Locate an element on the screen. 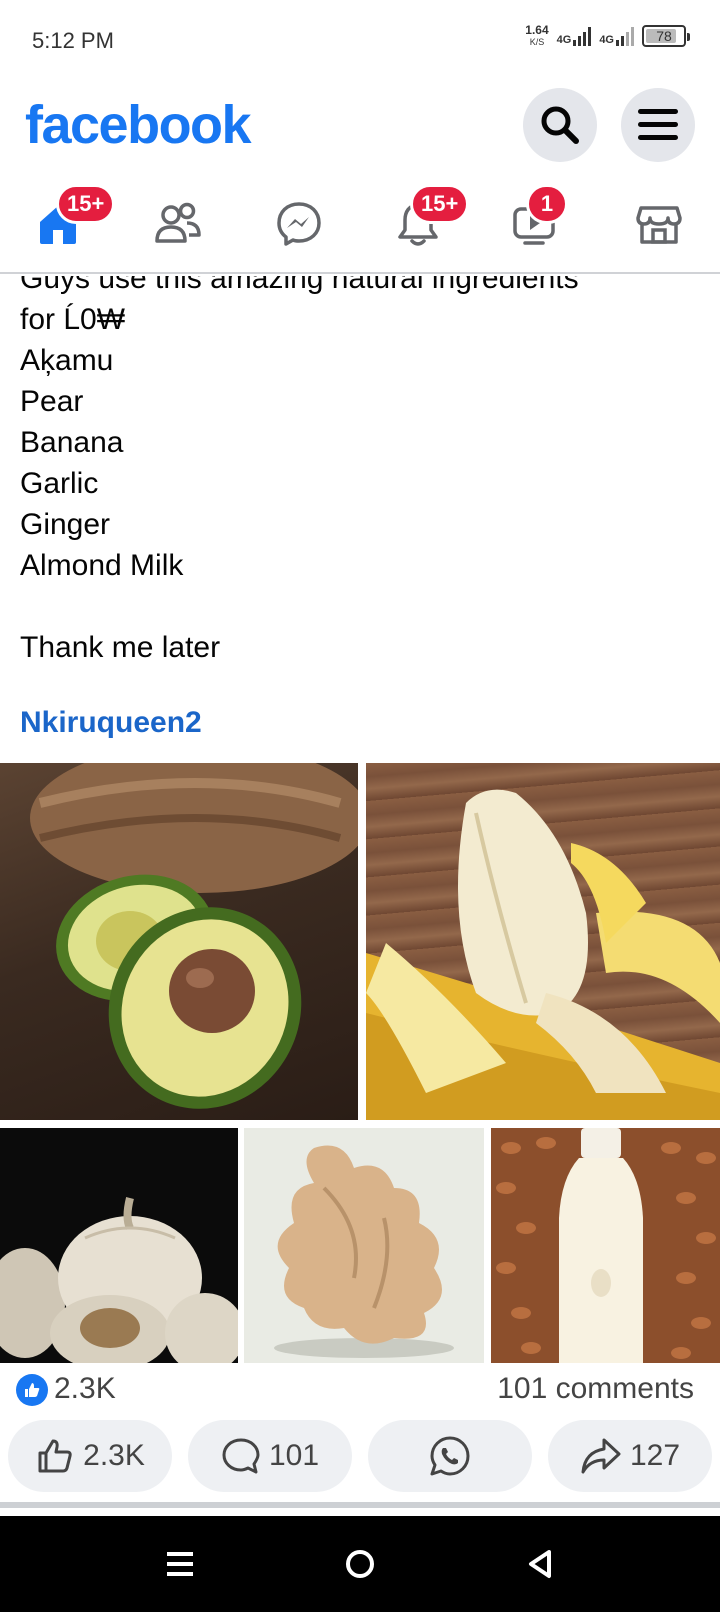  post-line: Banana is located at coordinates (72, 442).